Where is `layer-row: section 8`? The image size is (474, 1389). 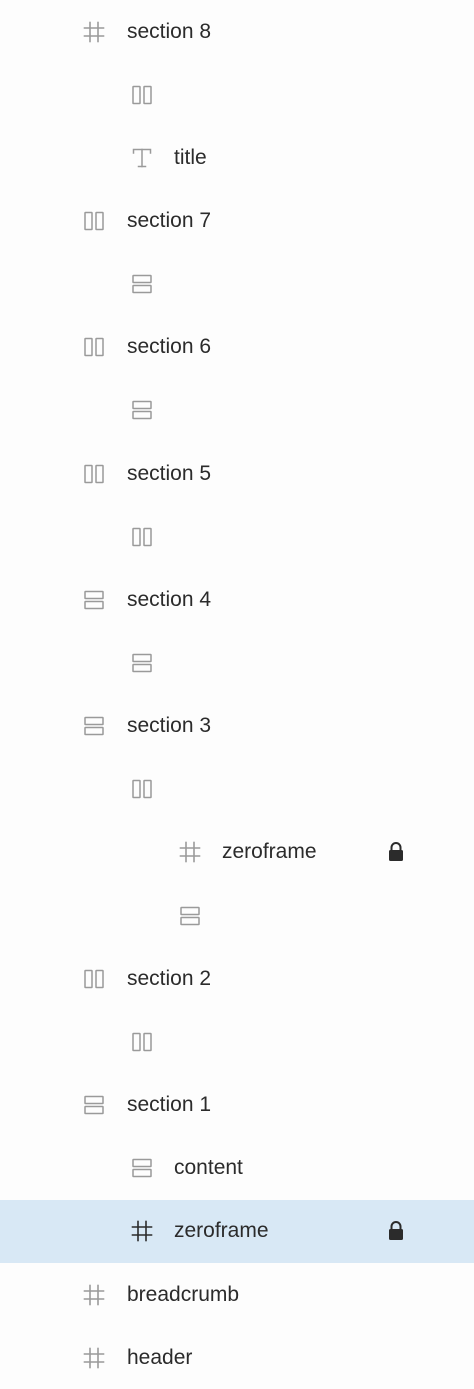
layer-row: section 8 is located at coordinates (237, 31).